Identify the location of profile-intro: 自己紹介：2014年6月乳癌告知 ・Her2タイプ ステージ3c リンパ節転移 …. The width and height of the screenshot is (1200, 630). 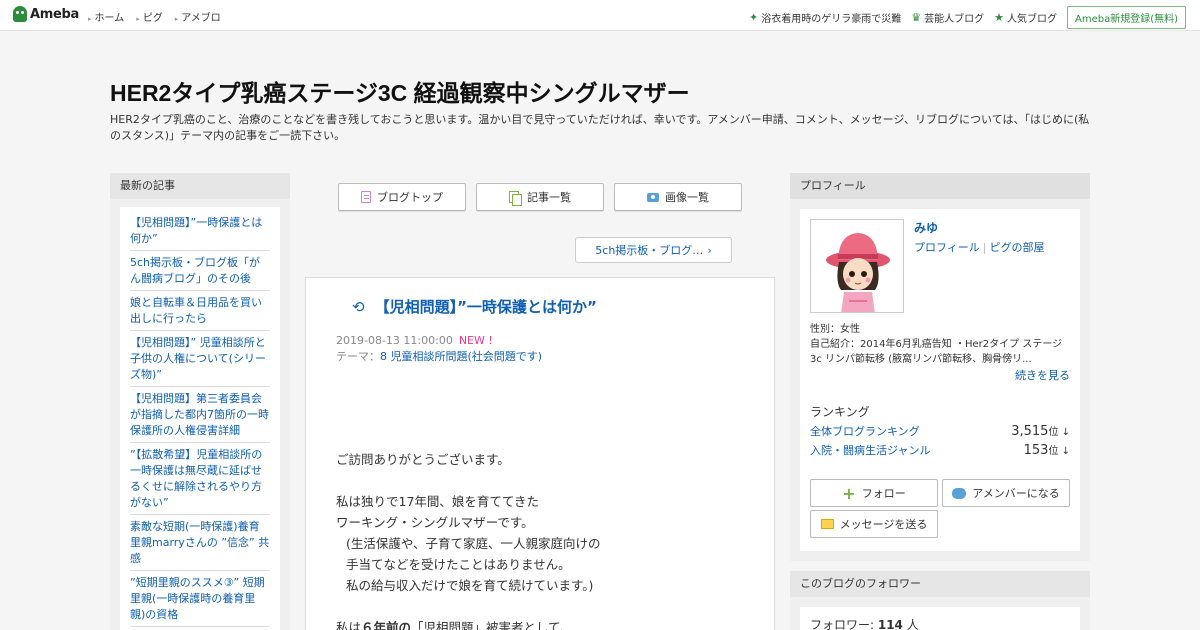
(936, 352).